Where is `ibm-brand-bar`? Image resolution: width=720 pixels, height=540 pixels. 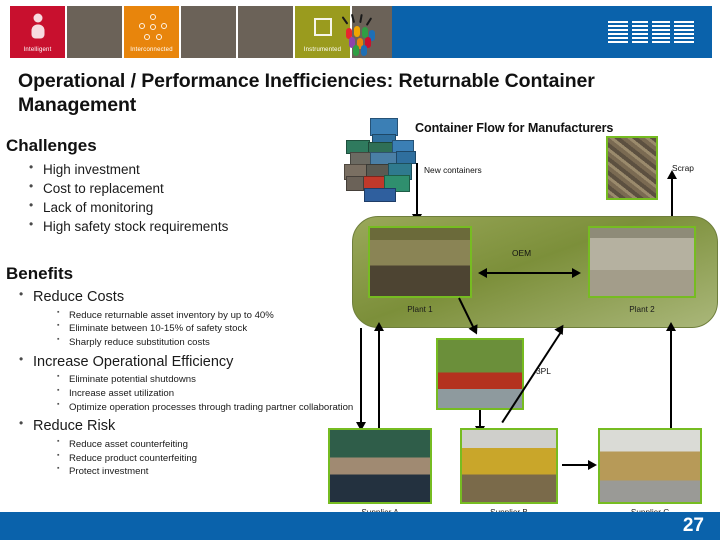
ibm-brand-bar is located at coordinates (552, 32).